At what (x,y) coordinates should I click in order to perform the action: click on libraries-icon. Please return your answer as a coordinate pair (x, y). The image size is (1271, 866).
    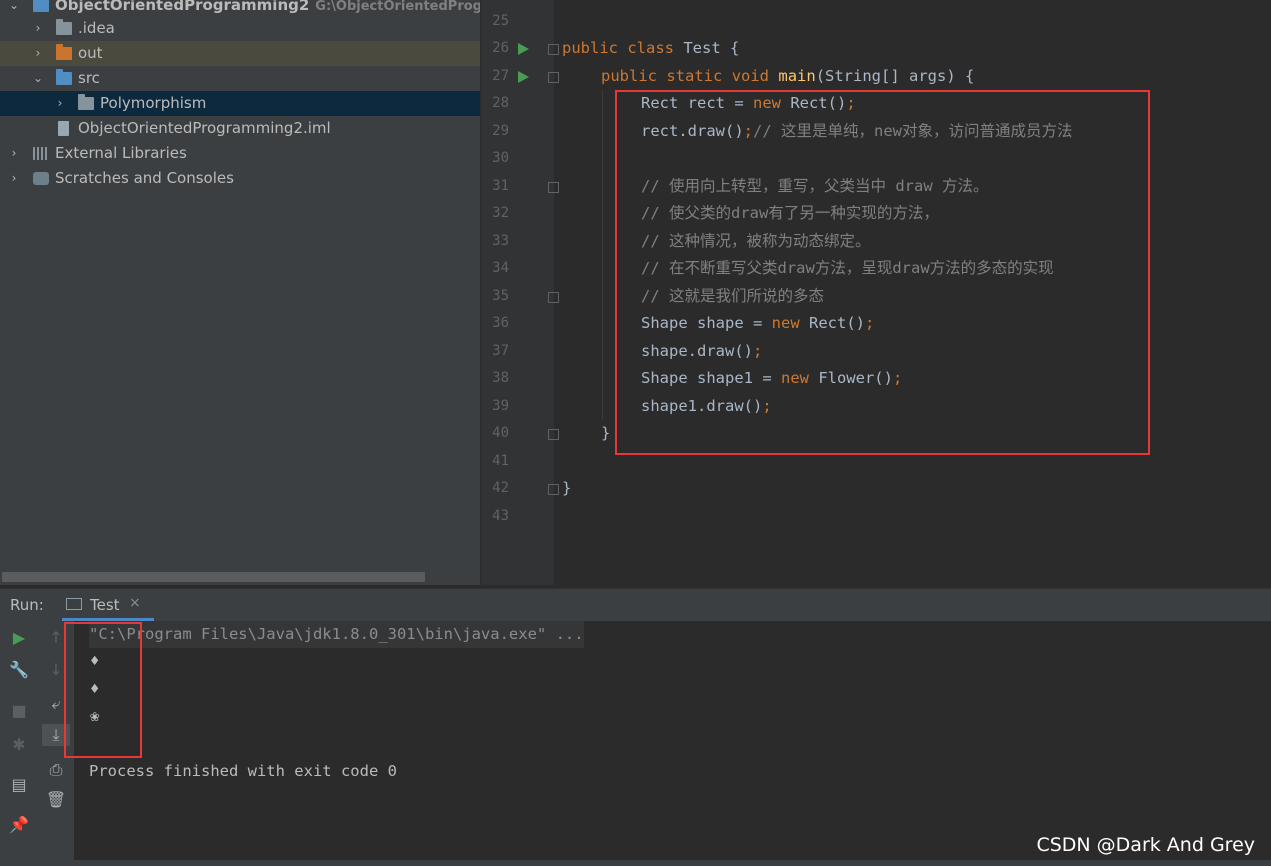
    Looking at the image, I should click on (41, 153).